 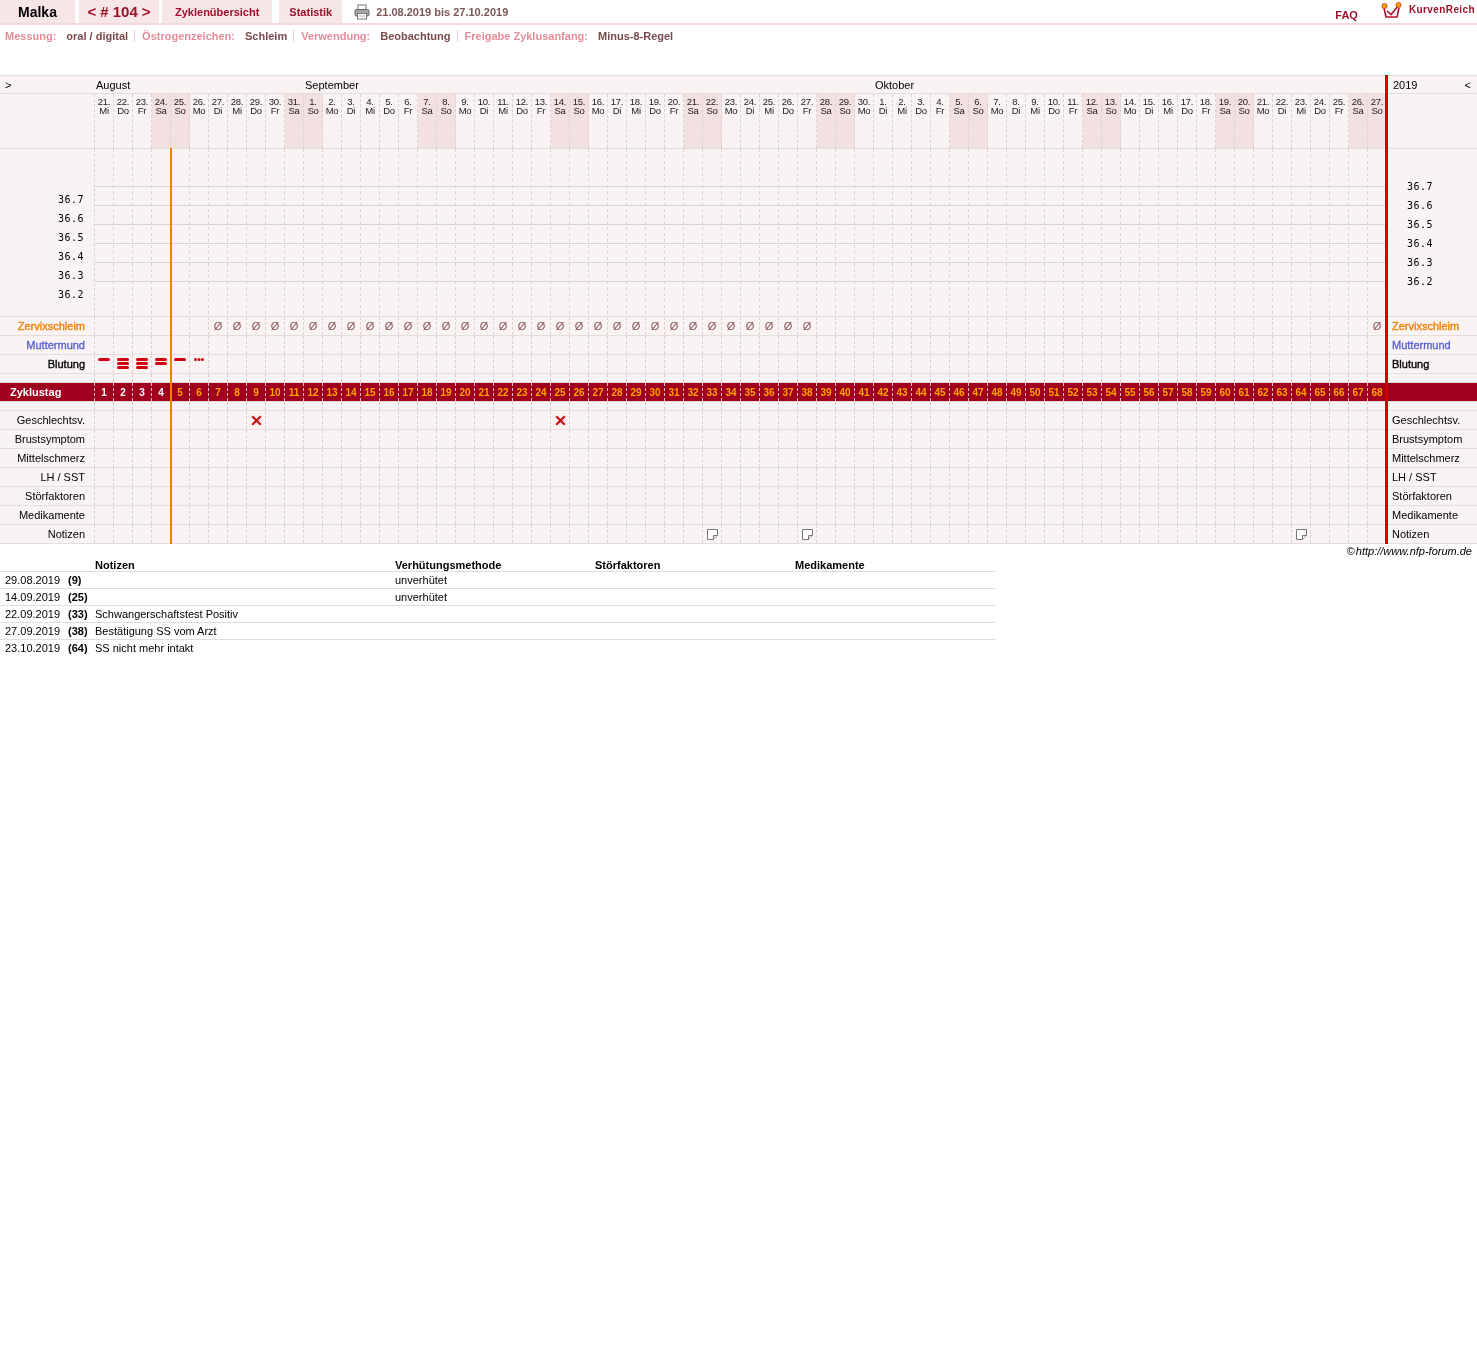 I want to click on row-label: LH / SST, so click(x=1414, y=477).